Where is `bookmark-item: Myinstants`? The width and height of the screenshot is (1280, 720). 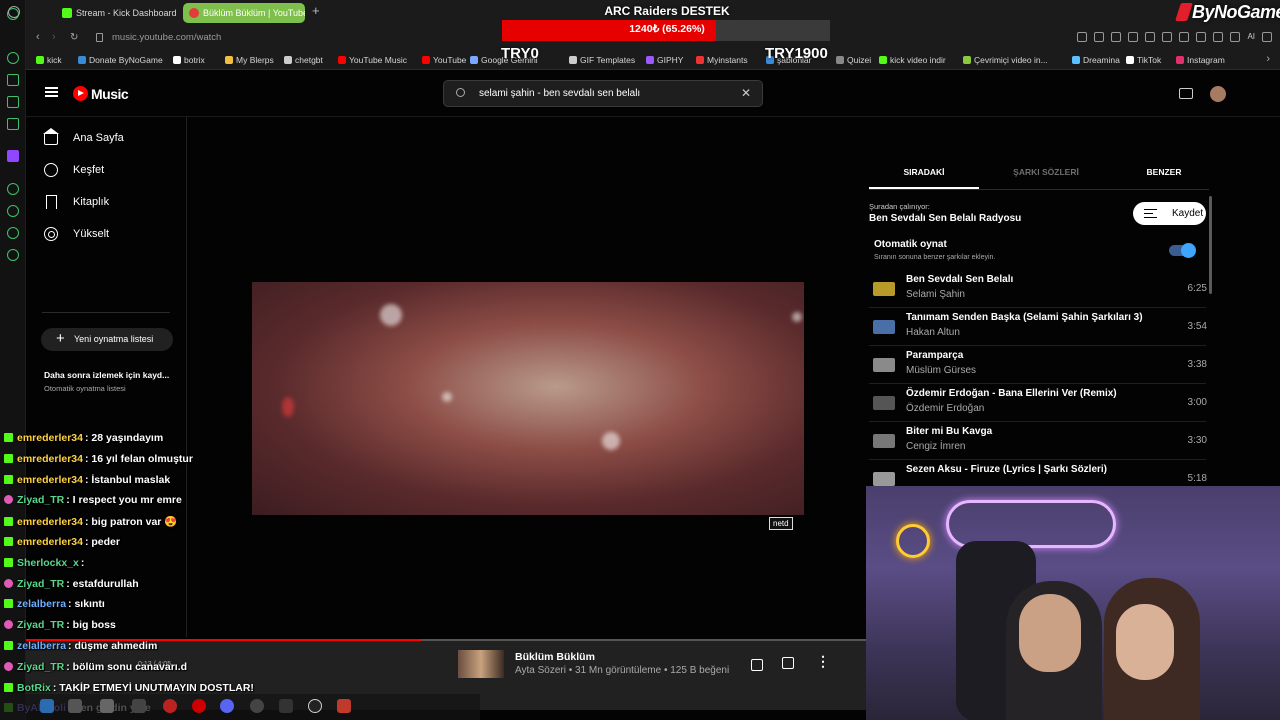 bookmark-item: Myinstants is located at coordinates (722, 60).